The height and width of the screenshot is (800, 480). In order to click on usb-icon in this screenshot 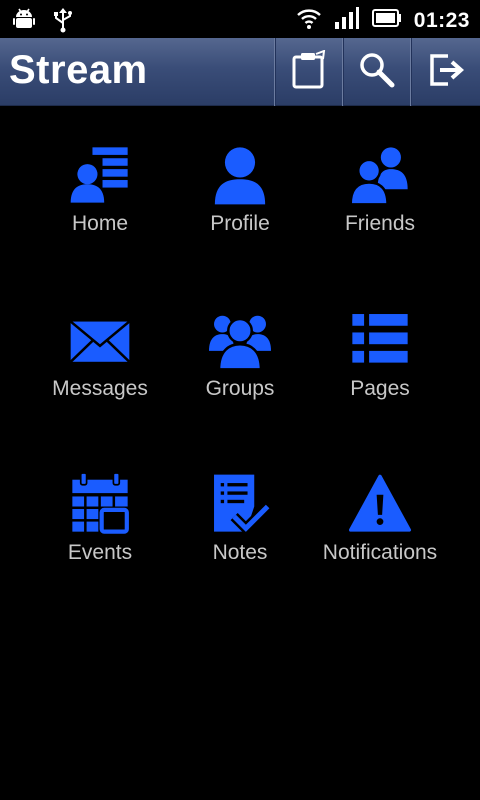, I will do `click(63, 22)`.